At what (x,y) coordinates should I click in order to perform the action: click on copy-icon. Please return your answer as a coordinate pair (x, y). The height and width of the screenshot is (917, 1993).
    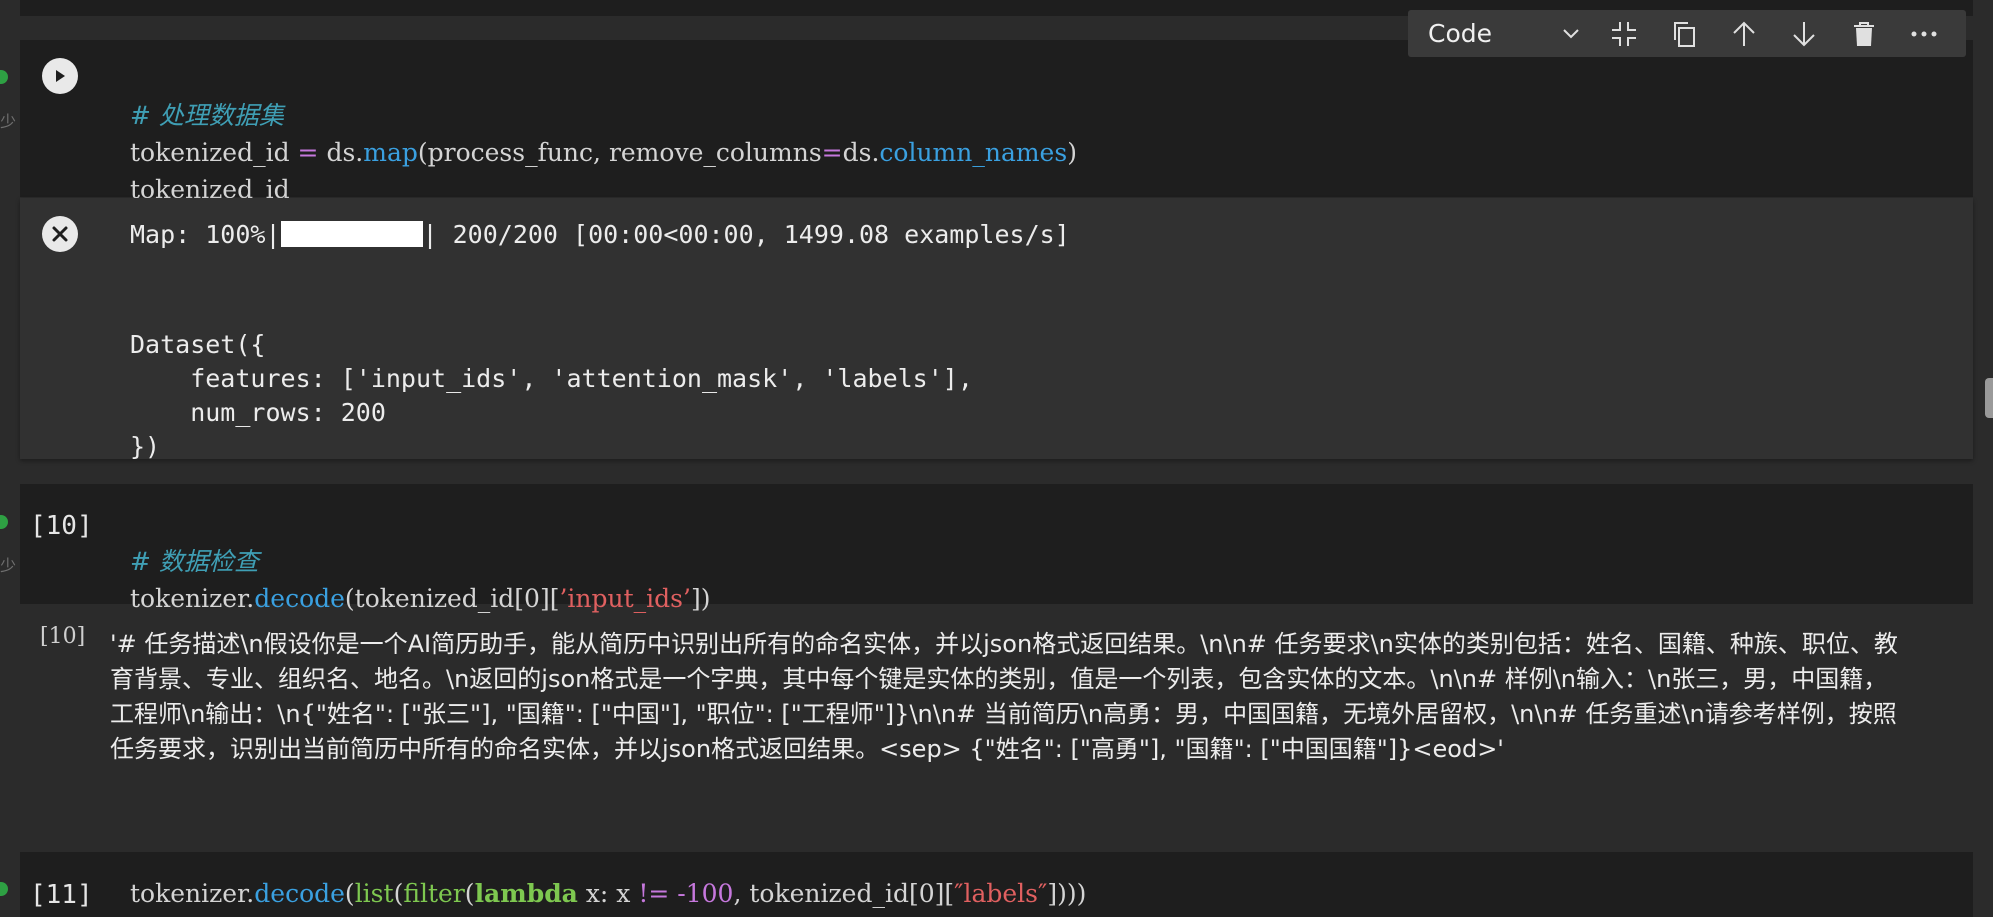
    Looking at the image, I should click on (1684, 34).